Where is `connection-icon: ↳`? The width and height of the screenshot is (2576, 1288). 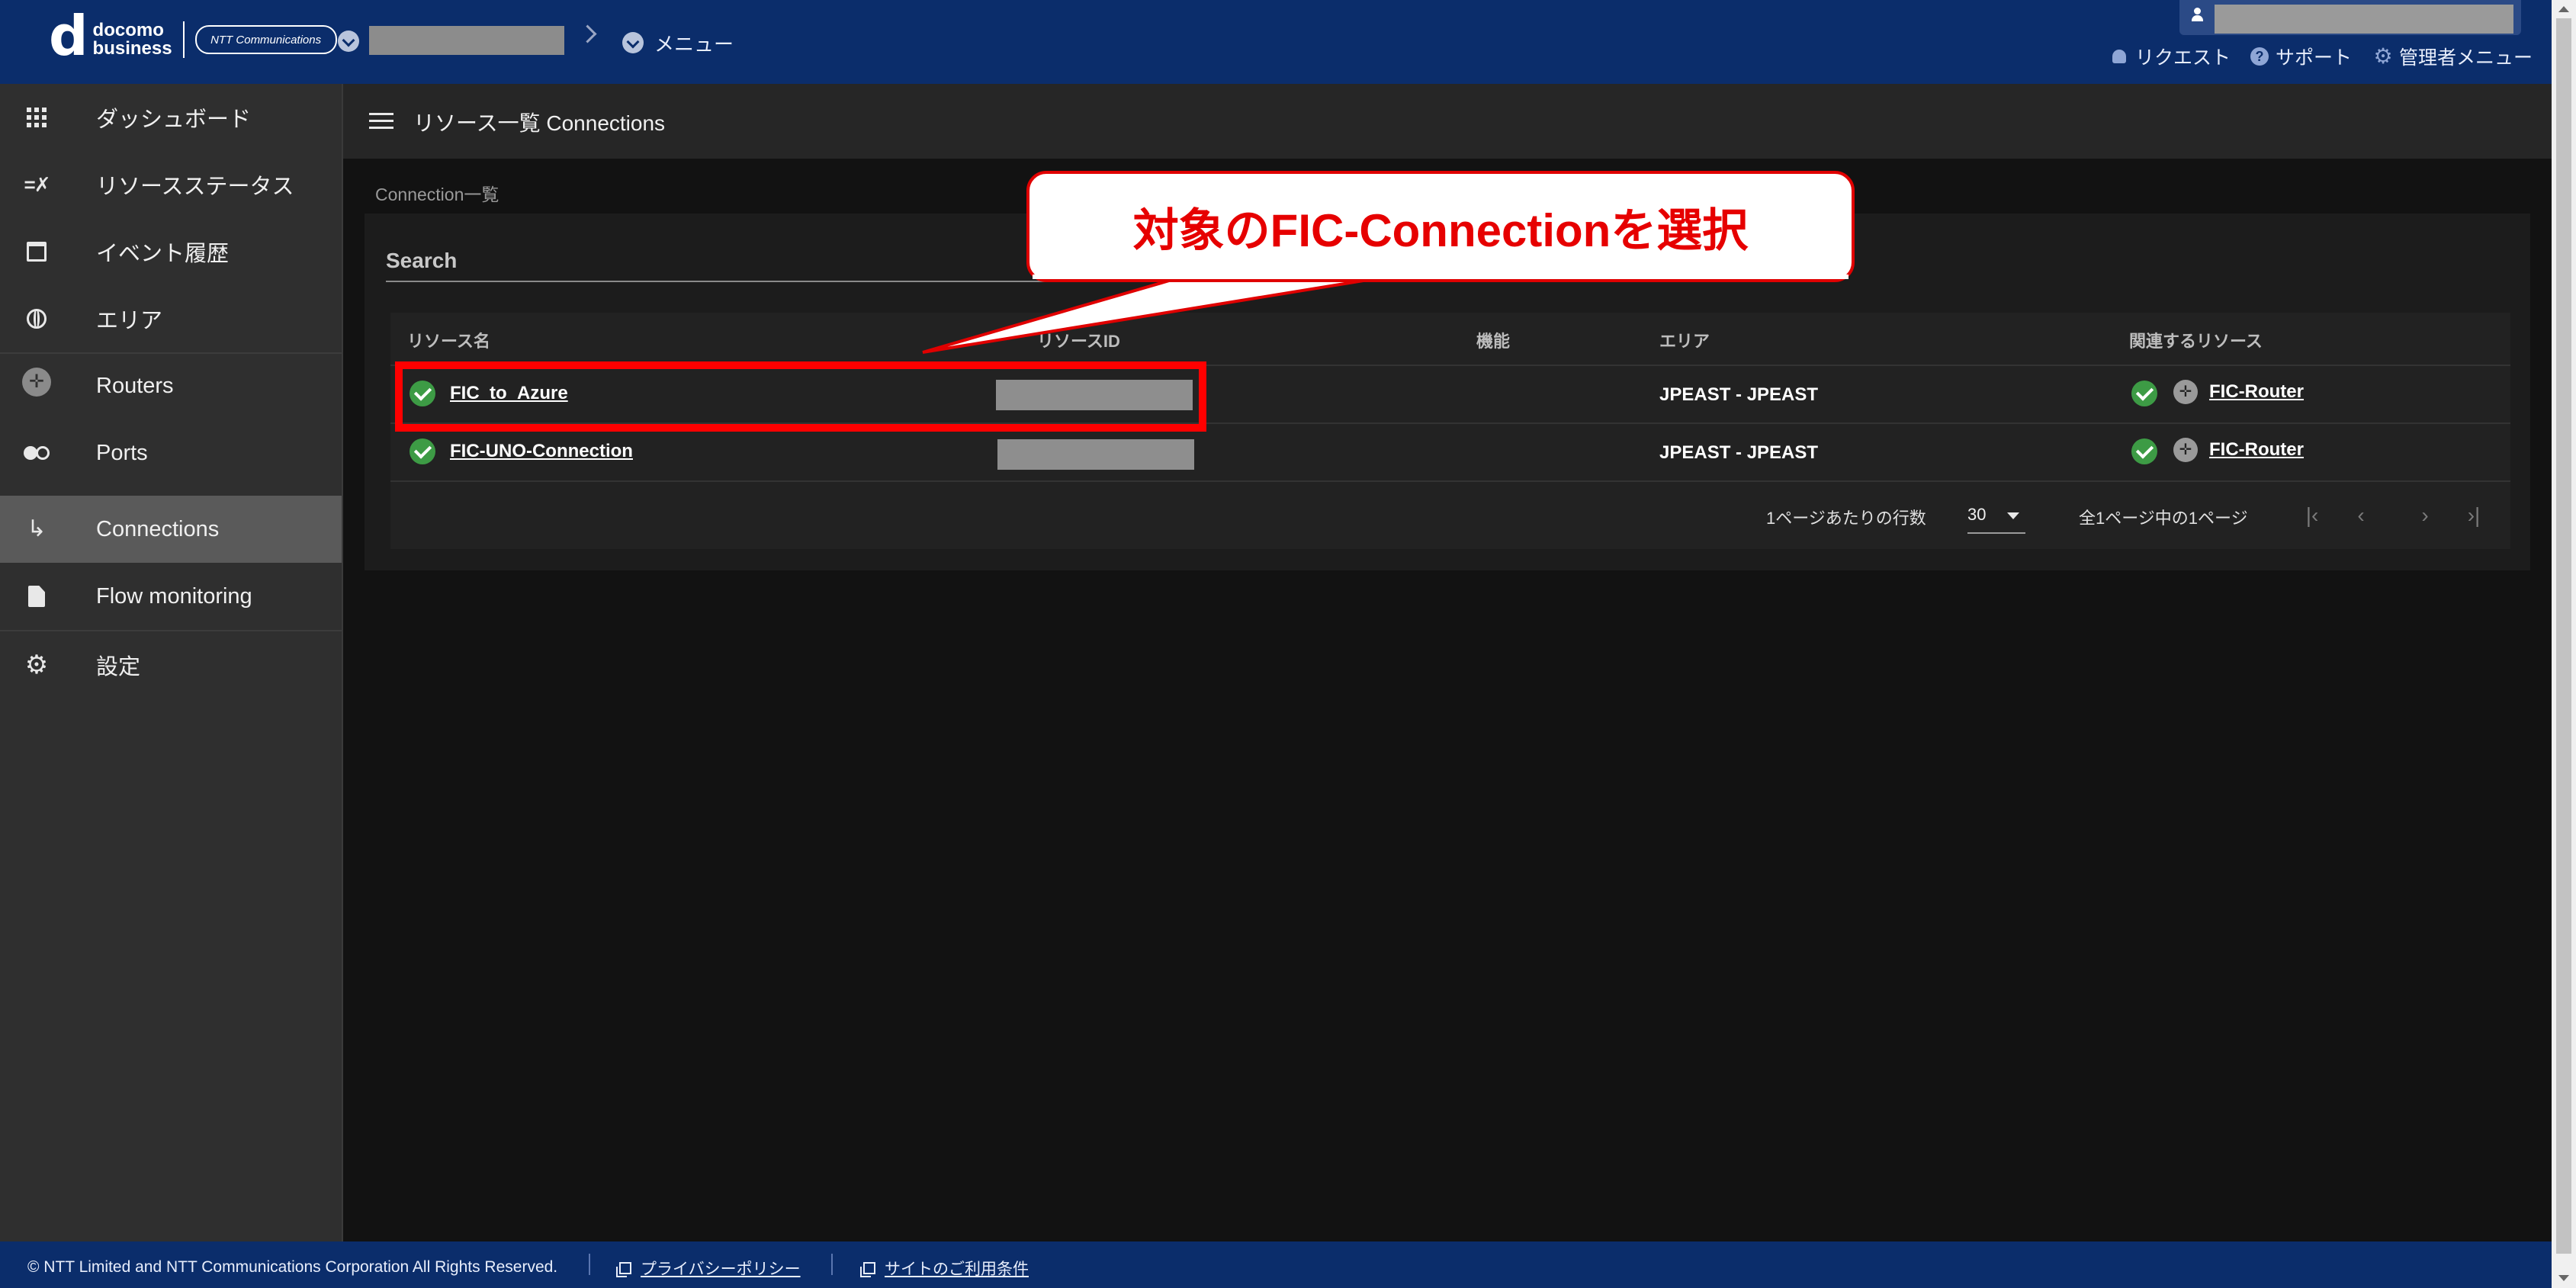 connection-icon: ↳ is located at coordinates (37, 528).